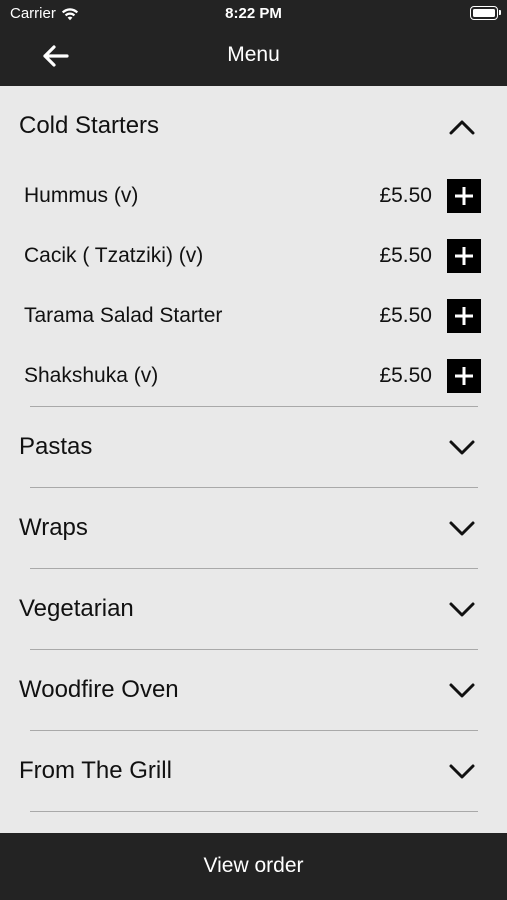 This screenshot has width=507, height=900. I want to click on arrow-left-icon, so click(56, 56).